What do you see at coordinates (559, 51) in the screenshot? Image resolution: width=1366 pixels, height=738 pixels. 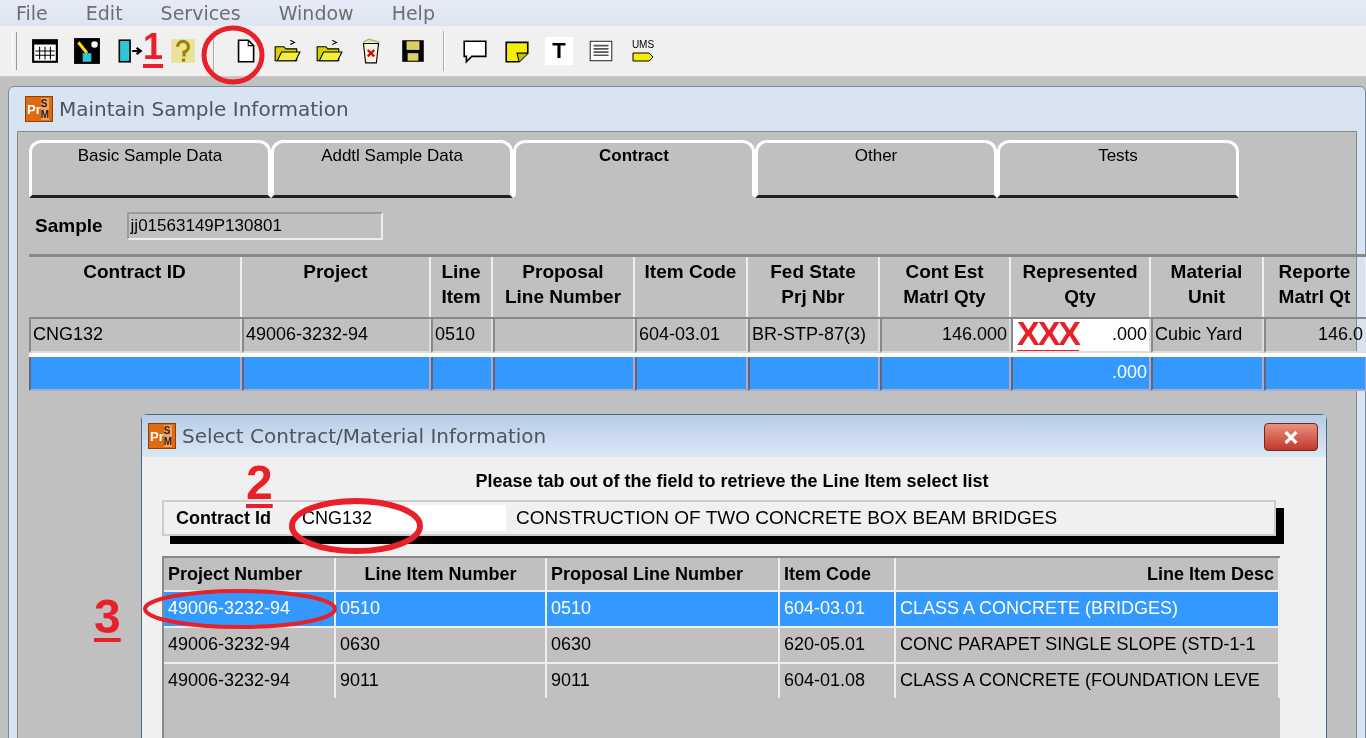 I see `text-tool-button: T` at bounding box center [559, 51].